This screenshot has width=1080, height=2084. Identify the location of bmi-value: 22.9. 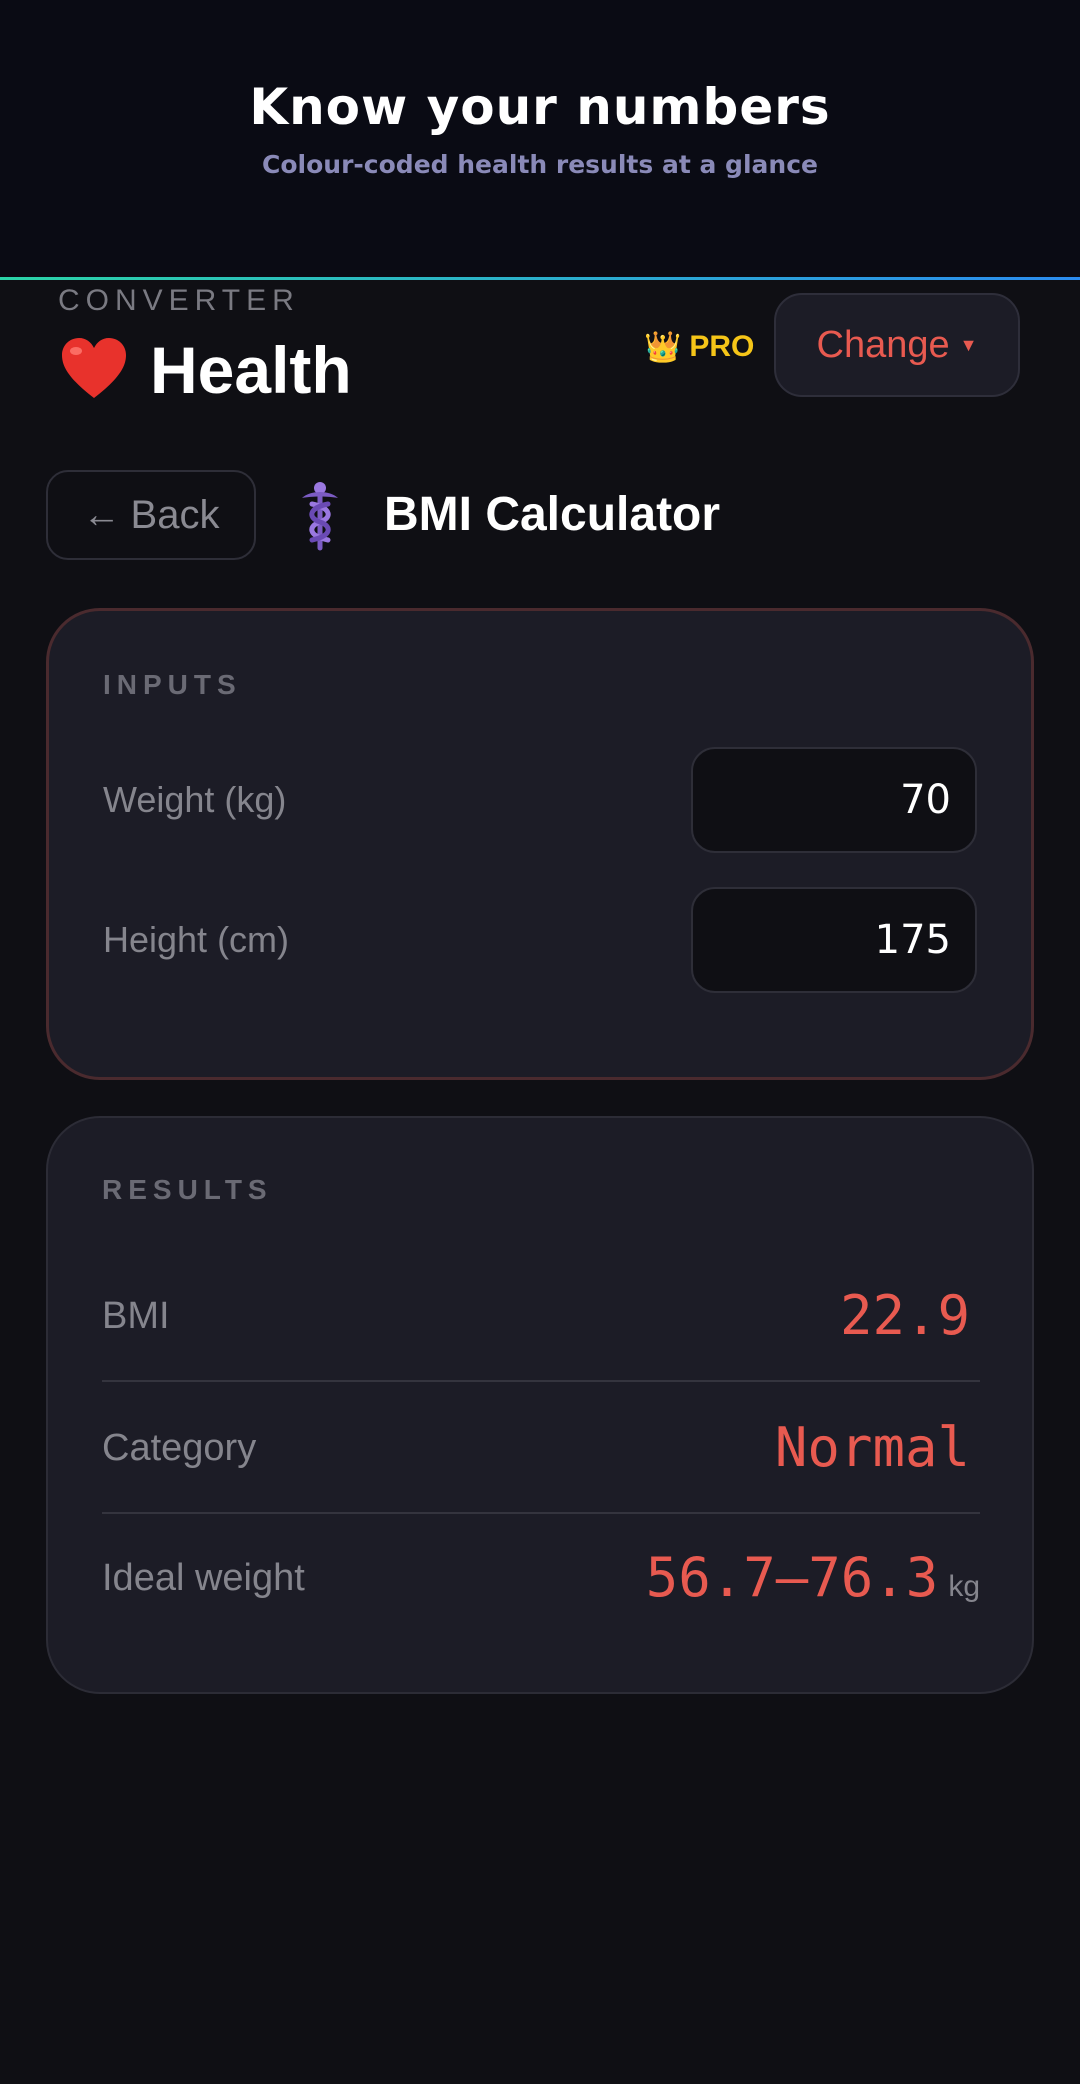
(904, 1315).